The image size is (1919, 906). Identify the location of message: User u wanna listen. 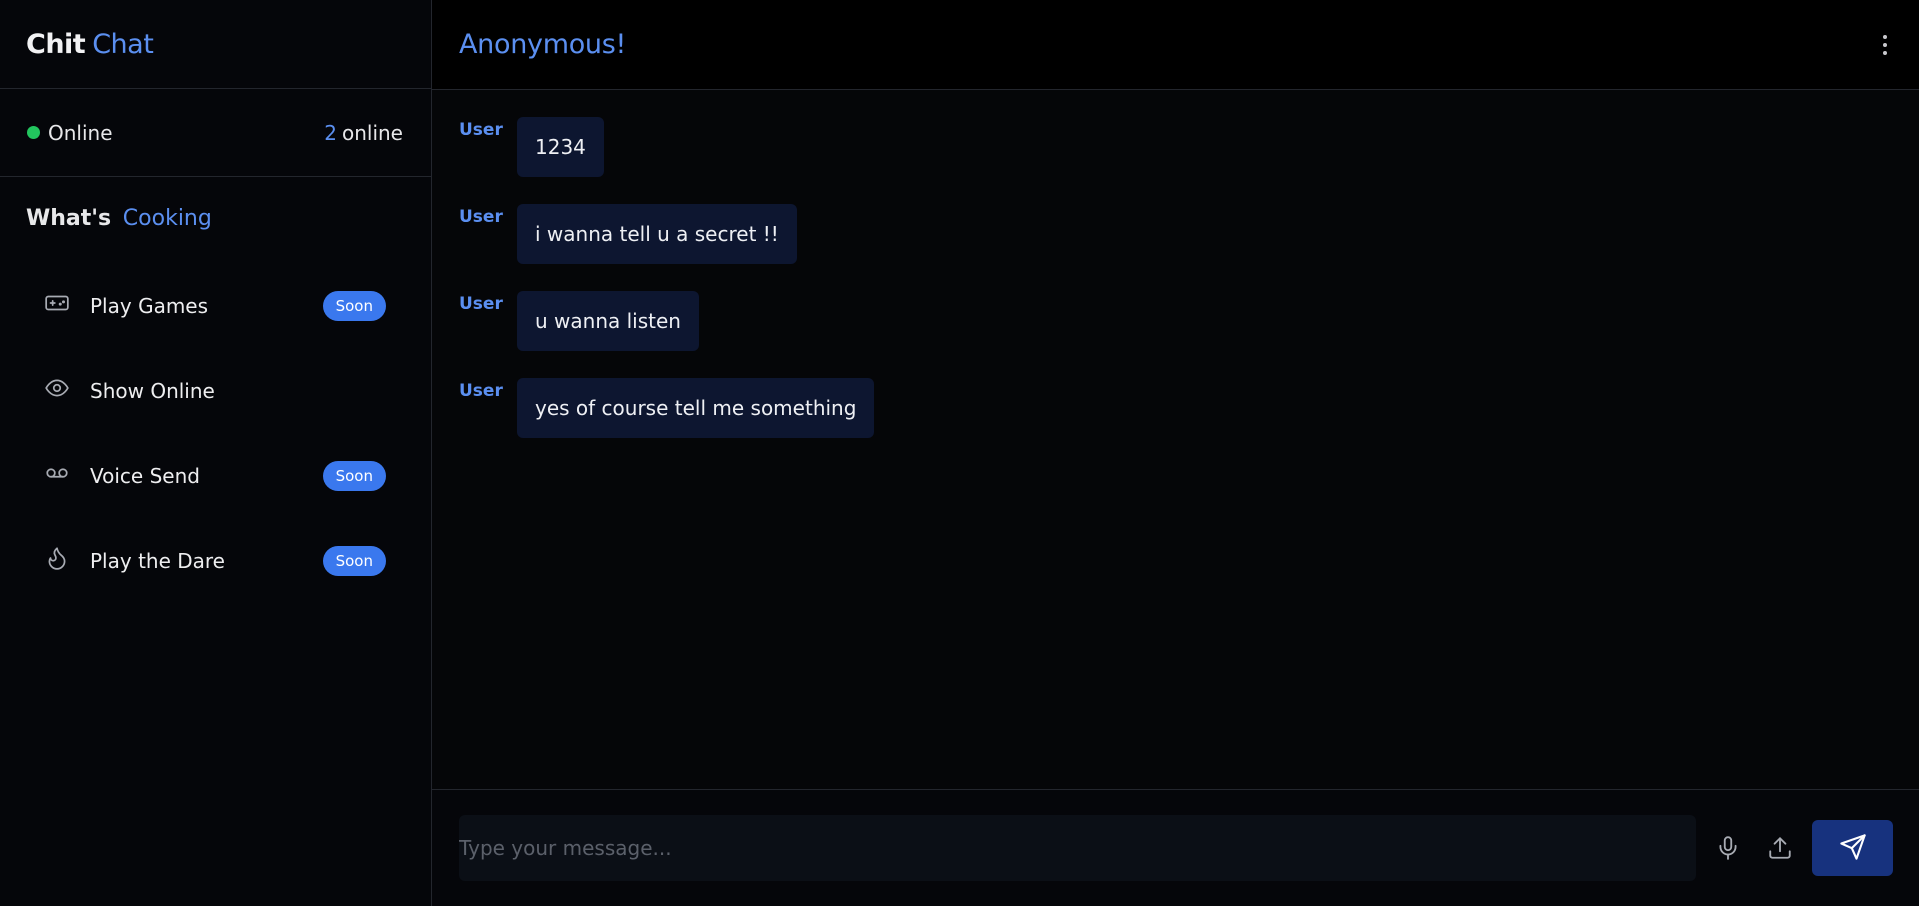
(1189, 321).